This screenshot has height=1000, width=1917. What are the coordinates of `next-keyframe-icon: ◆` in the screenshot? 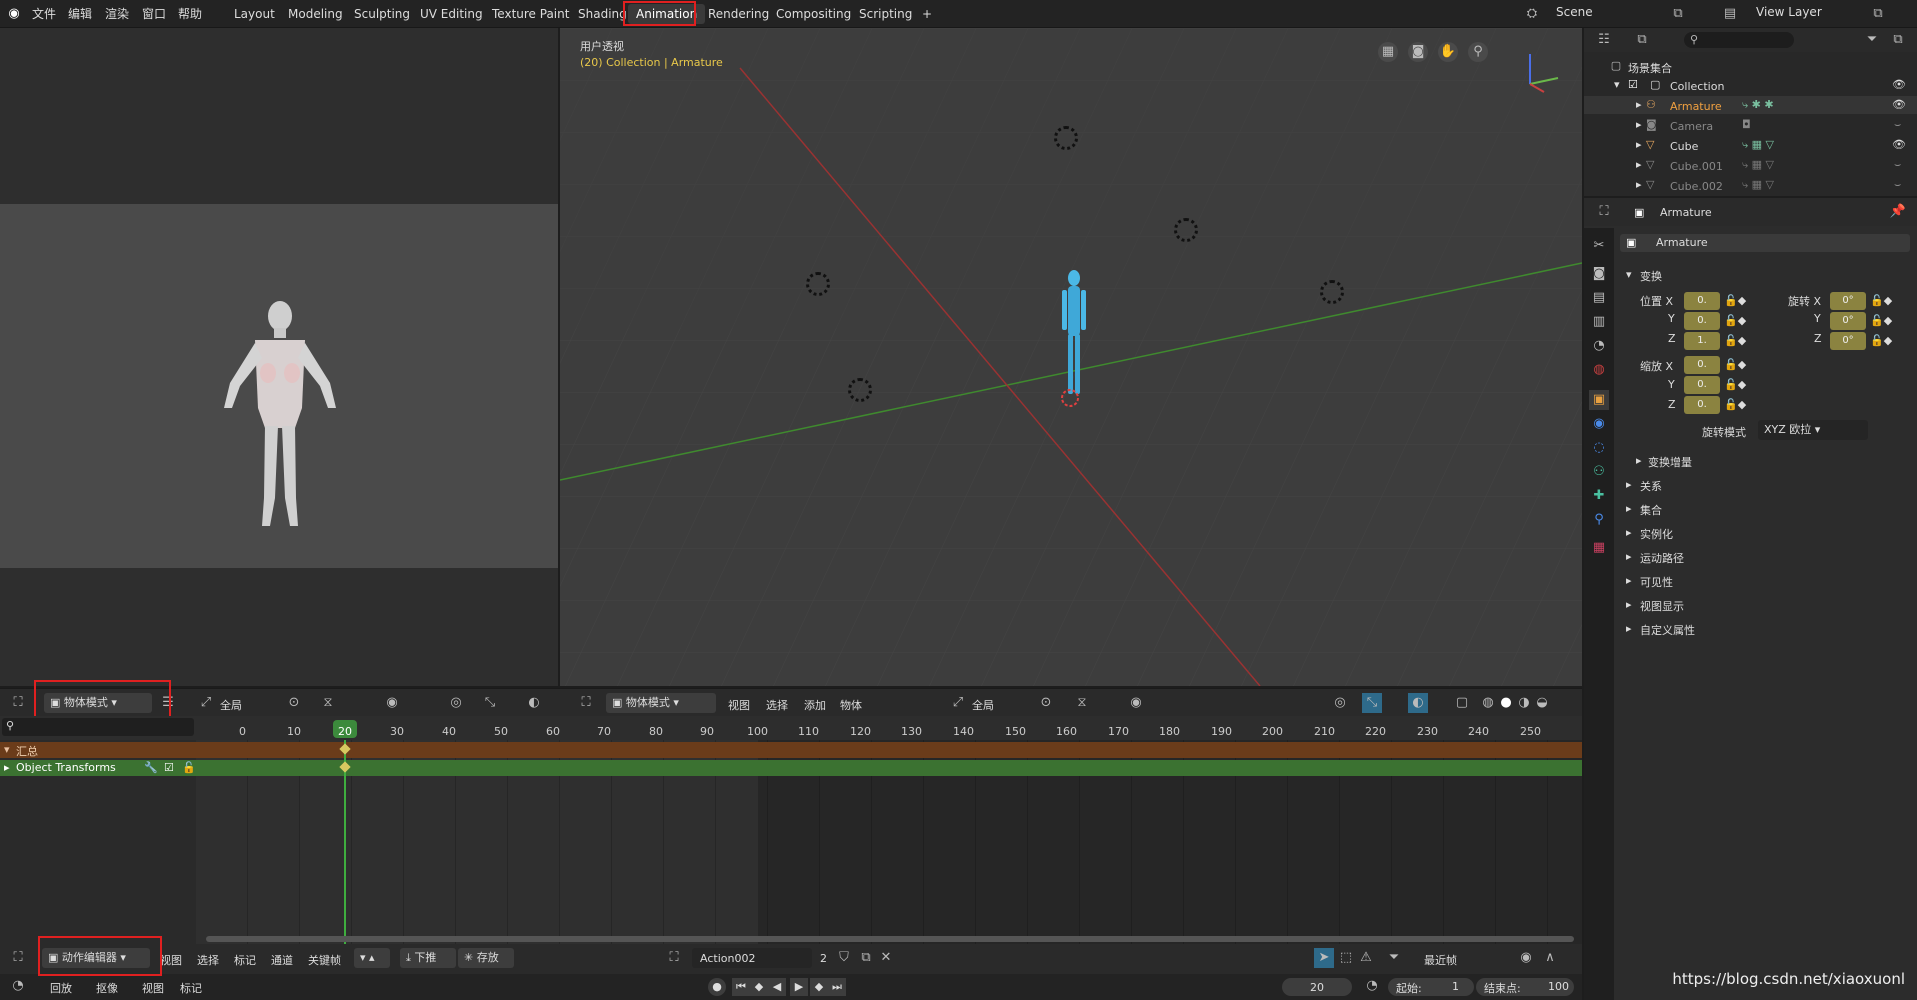 It's located at (819, 987).